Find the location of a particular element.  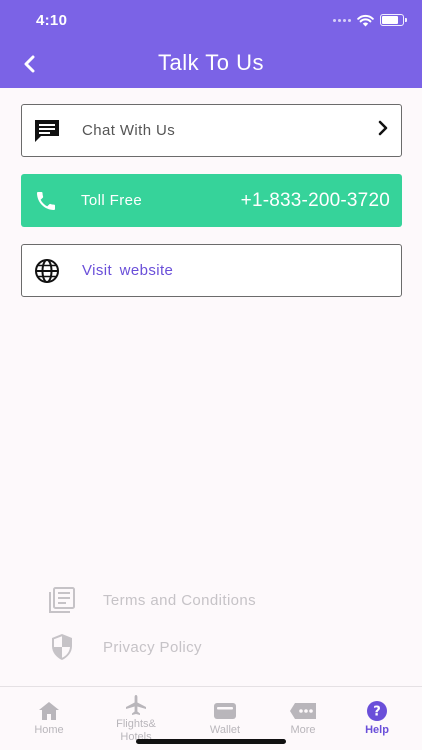

chevron-right-icon is located at coordinates (383, 130).